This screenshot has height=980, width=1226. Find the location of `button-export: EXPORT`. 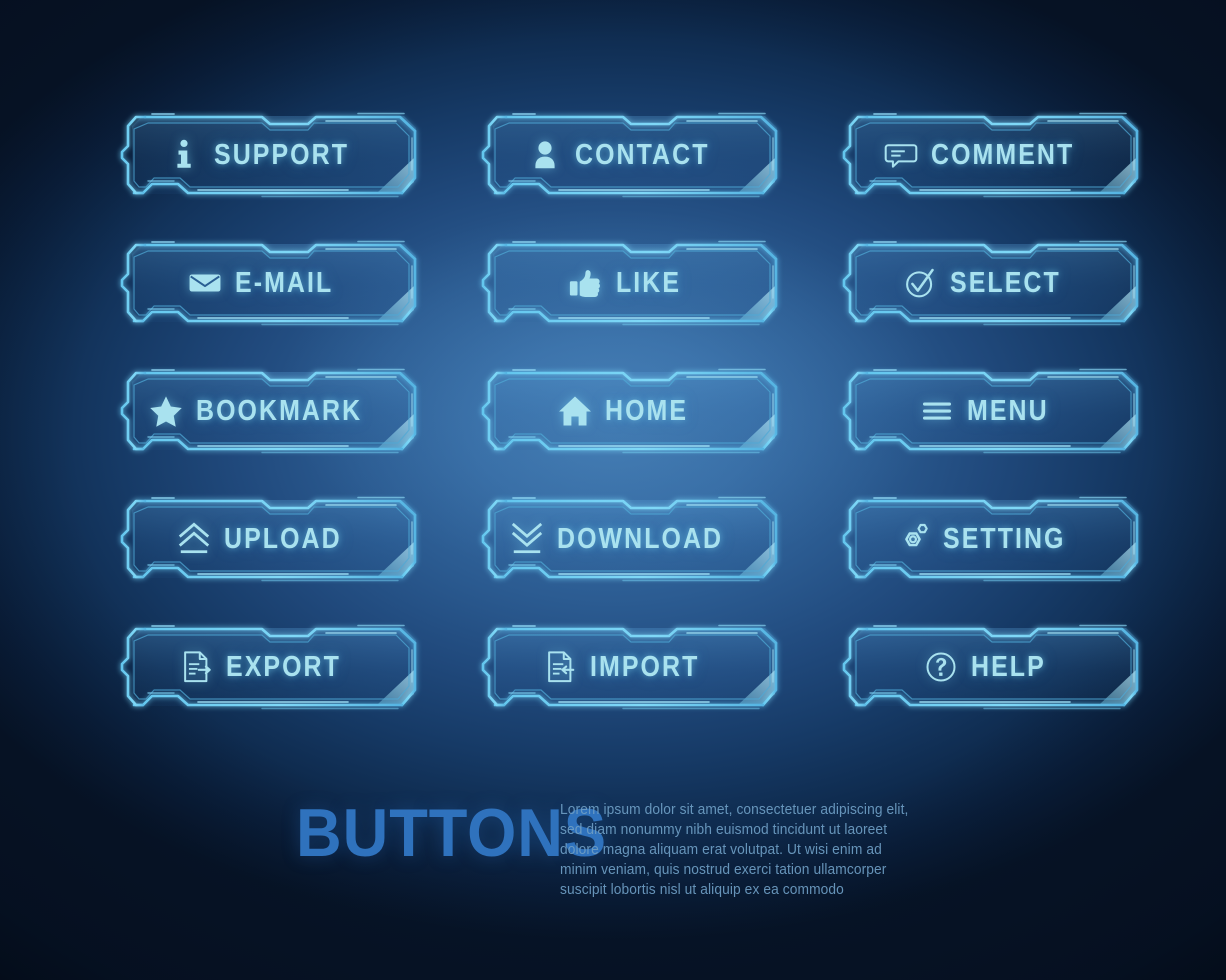

button-export: EXPORT is located at coordinates (266, 667).